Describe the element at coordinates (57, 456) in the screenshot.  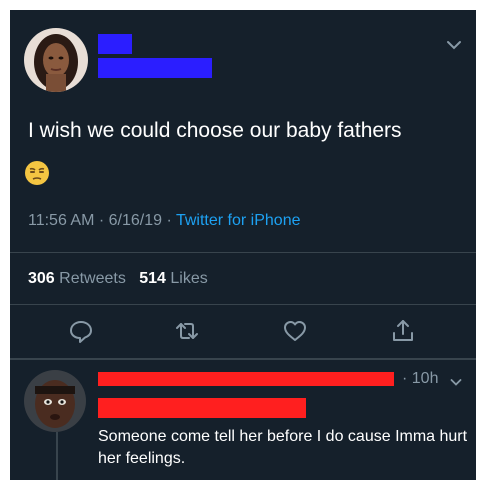
I see `thread-line` at that location.